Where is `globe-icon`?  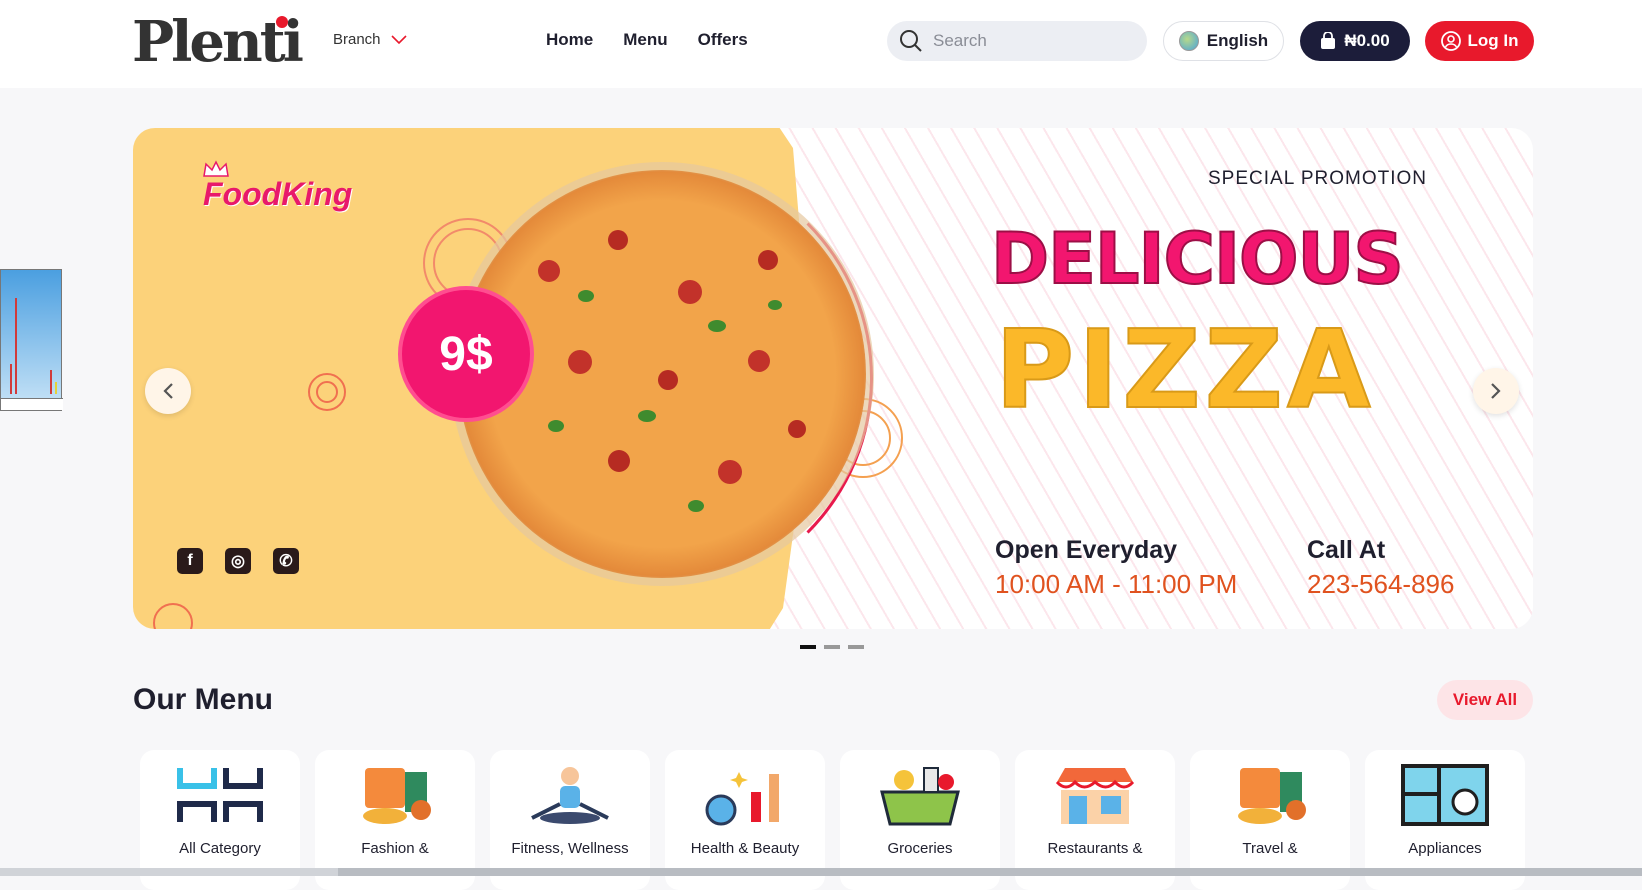 globe-icon is located at coordinates (1188, 41).